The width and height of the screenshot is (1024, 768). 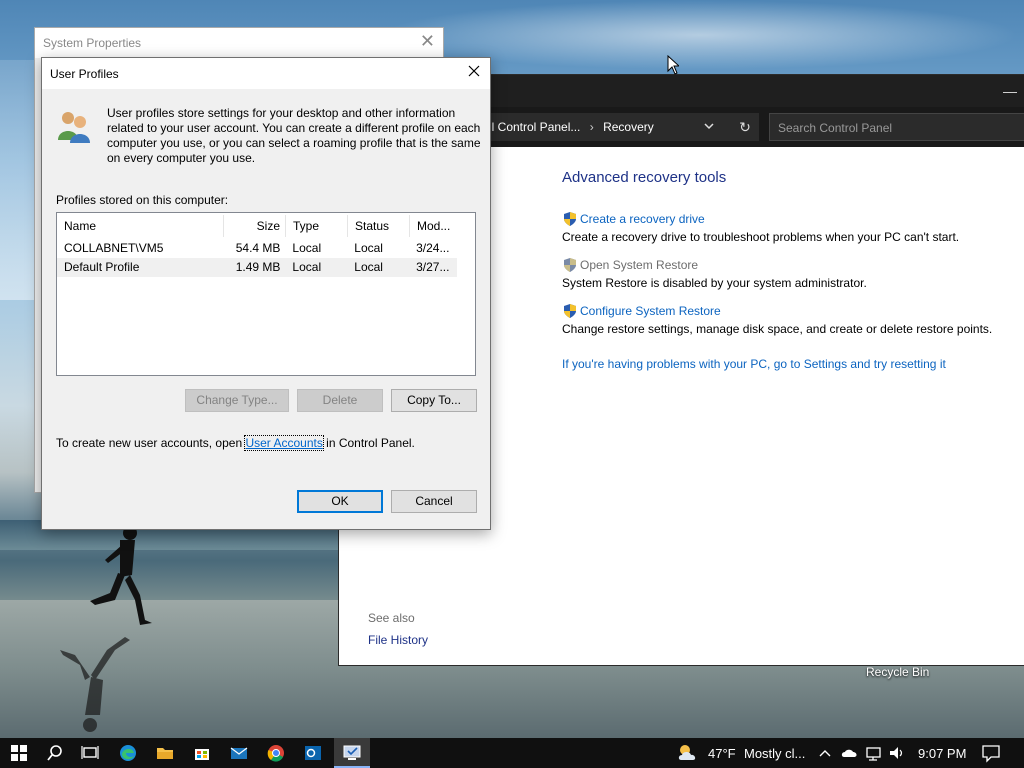 I want to click on clock-time: 9:07 PM, so click(x=942, y=753).